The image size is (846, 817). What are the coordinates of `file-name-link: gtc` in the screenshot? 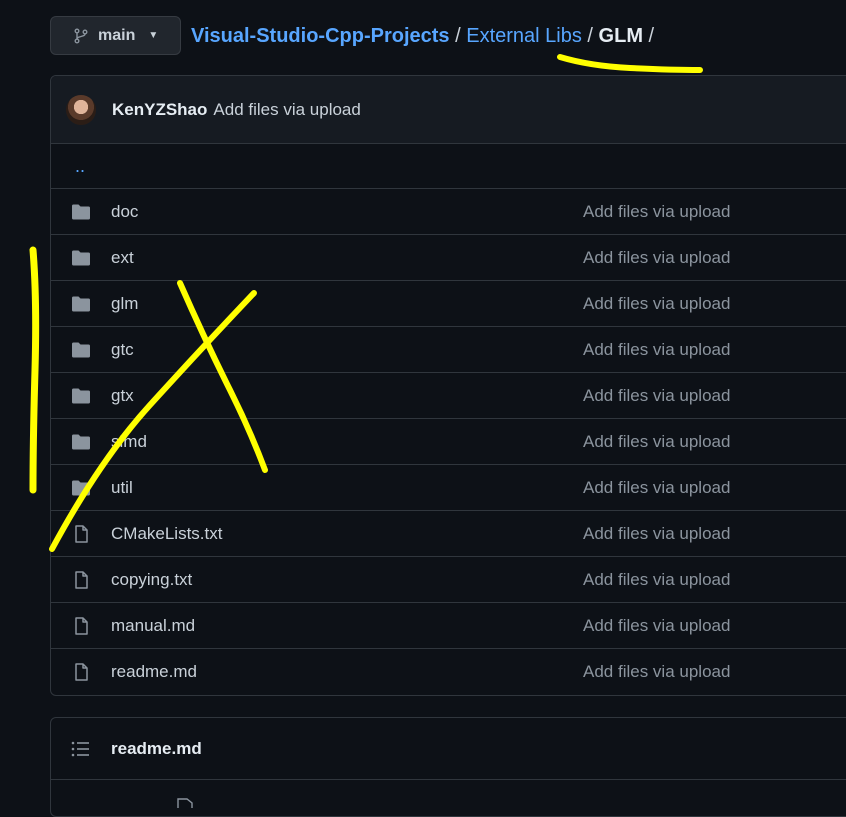 It's located at (122, 350).